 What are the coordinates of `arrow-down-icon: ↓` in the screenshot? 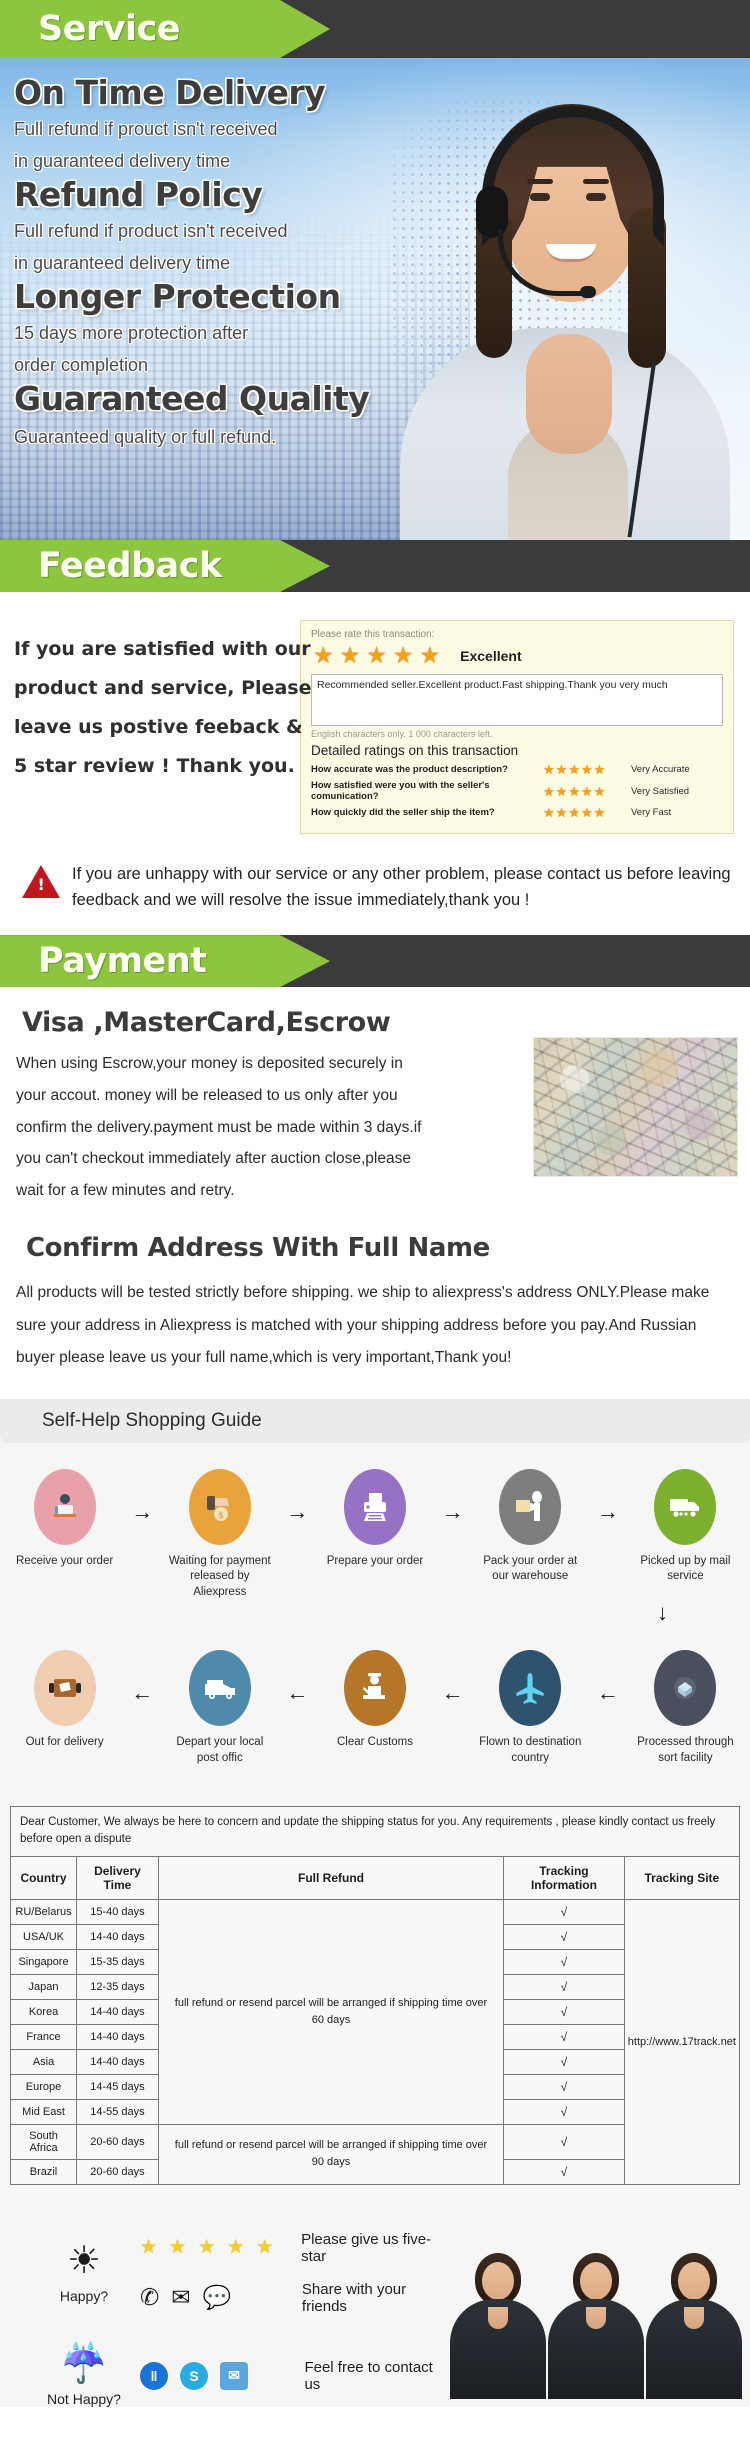 It's located at (662, 1613).